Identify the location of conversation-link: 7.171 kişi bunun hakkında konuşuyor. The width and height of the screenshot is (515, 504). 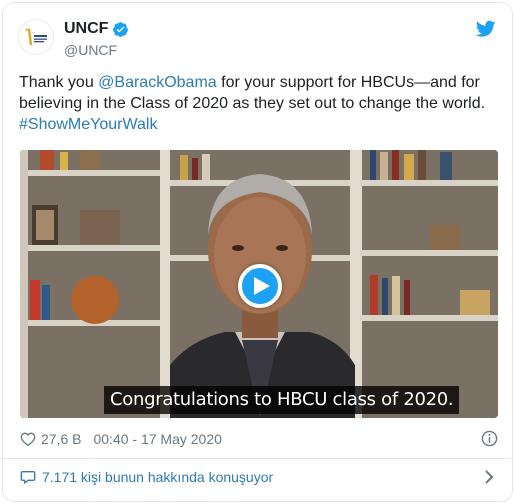
(259, 477).